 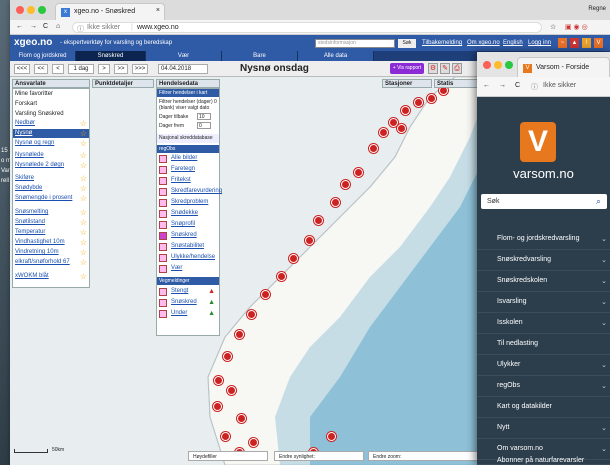 What do you see at coordinates (445, 68) in the screenshot?
I see `pencil-icon: ✎` at bounding box center [445, 68].